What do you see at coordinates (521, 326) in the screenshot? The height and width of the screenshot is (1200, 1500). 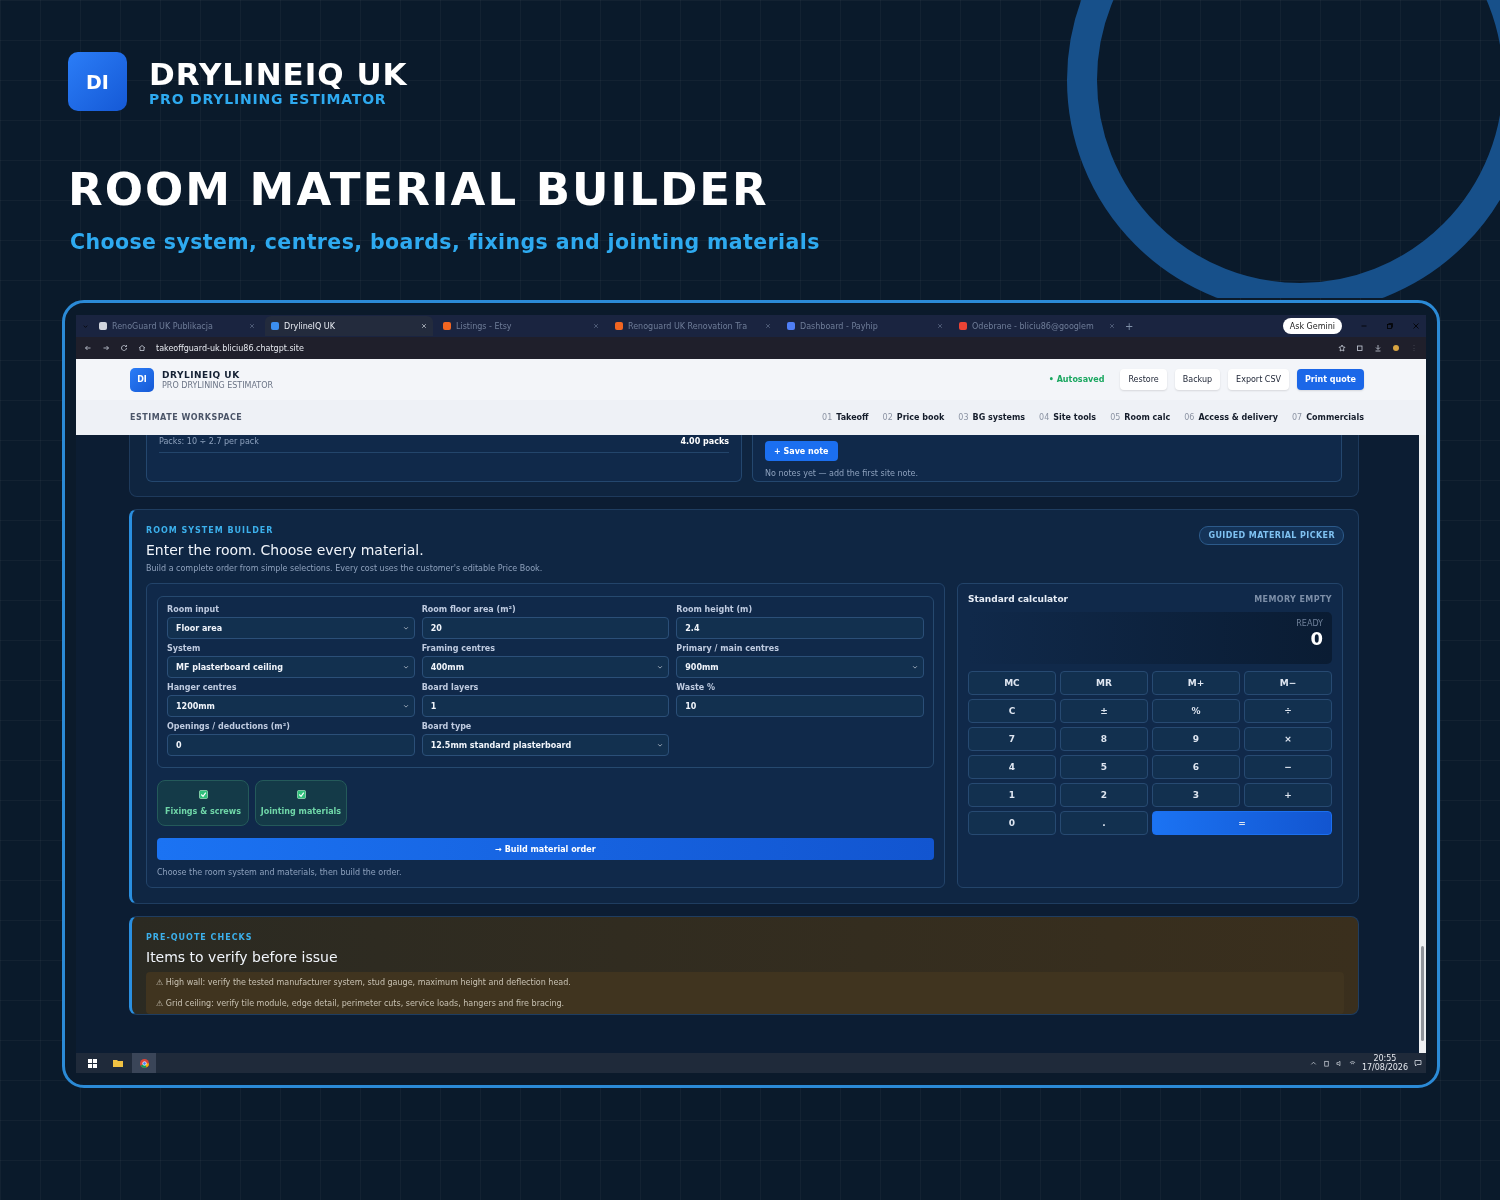 I see `browser-tab: Listings - Etsy` at bounding box center [521, 326].